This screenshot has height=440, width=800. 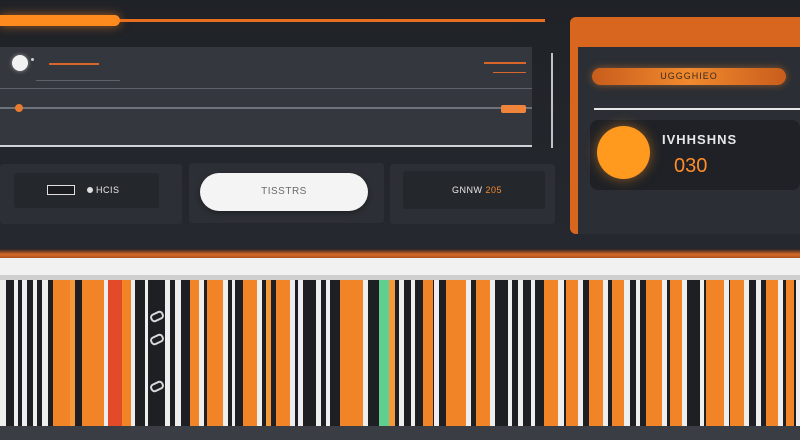 What do you see at coordinates (20, 63) in the screenshot?
I see `toggle-knob-icon` at bounding box center [20, 63].